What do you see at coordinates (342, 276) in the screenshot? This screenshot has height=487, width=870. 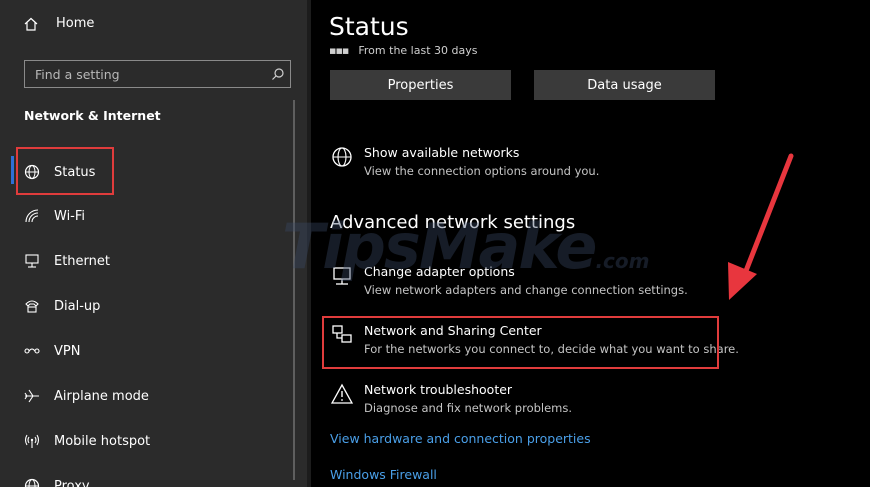 I see `adapter-icon` at bounding box center [342, 276].